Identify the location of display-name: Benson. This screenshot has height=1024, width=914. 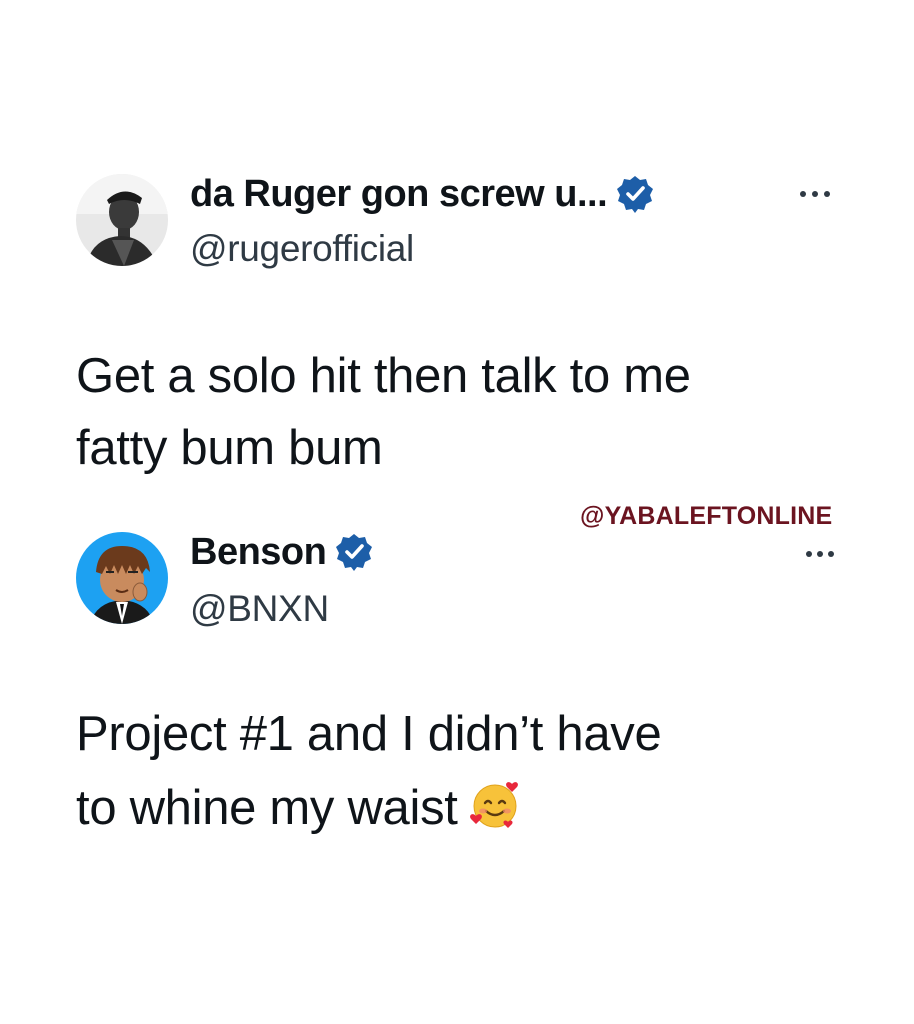
(258, 552).